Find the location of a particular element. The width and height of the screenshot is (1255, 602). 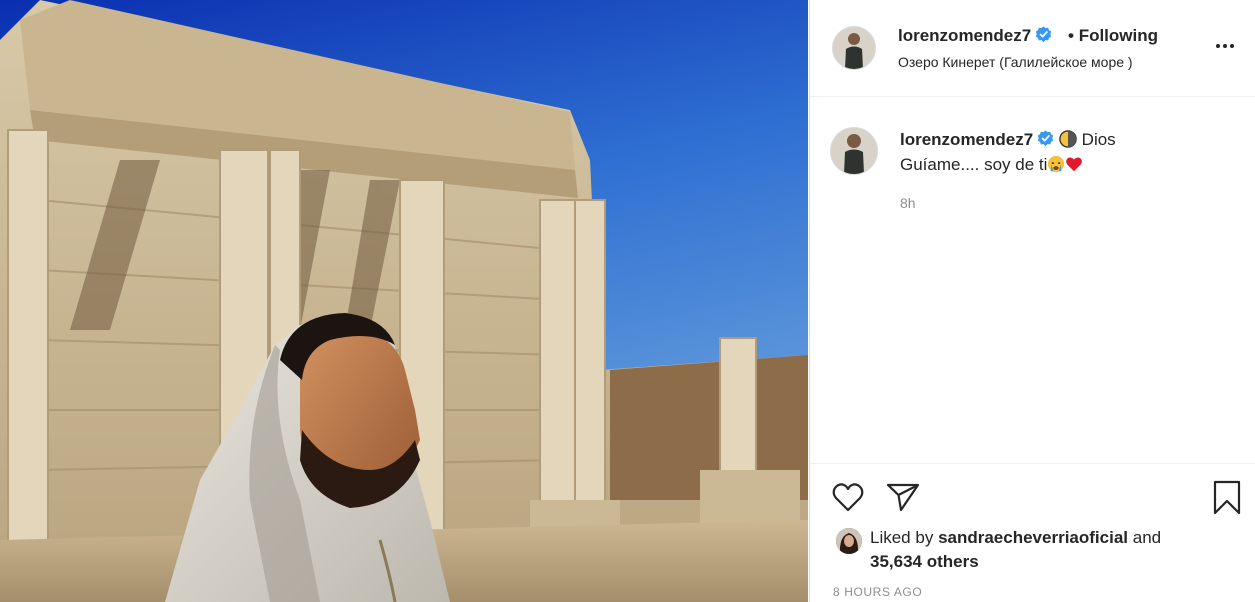

post-location: Озеро Кинерет (Галилейское море ) is located at coordinates (1015, 62).